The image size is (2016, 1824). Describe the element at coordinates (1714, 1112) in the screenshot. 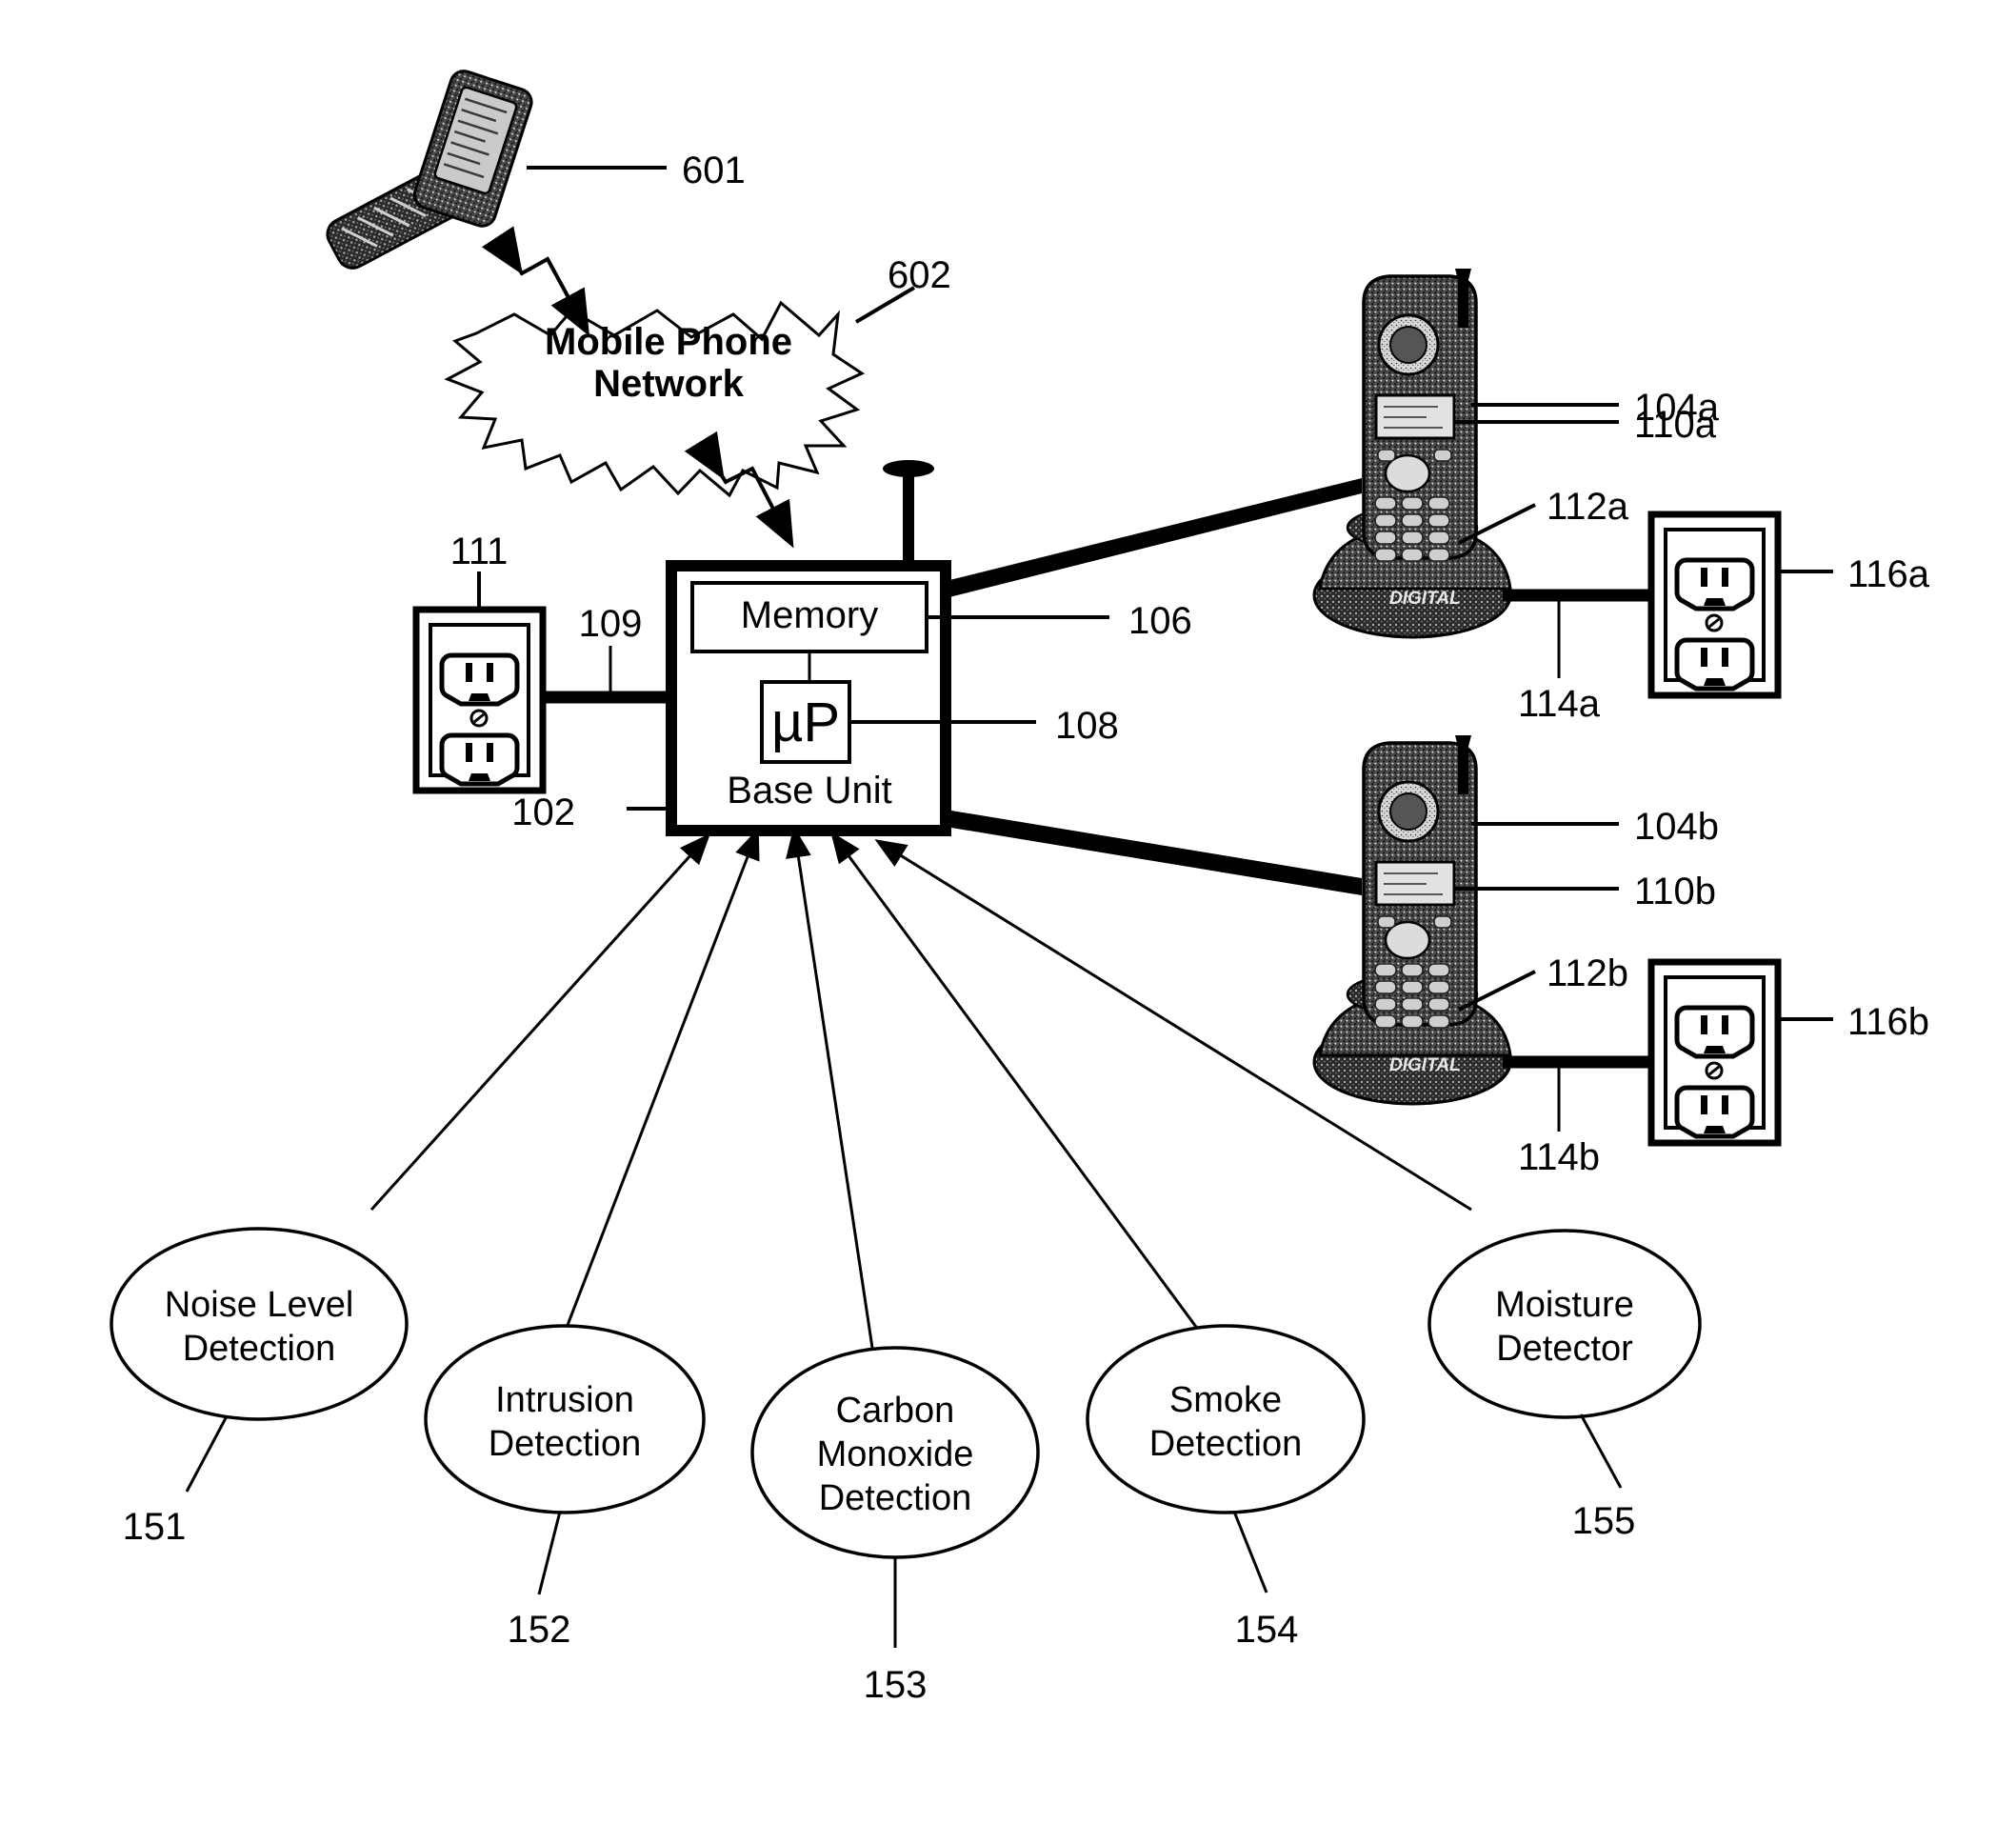

I see `outlet-socket-lower-icon-116b` at that location.